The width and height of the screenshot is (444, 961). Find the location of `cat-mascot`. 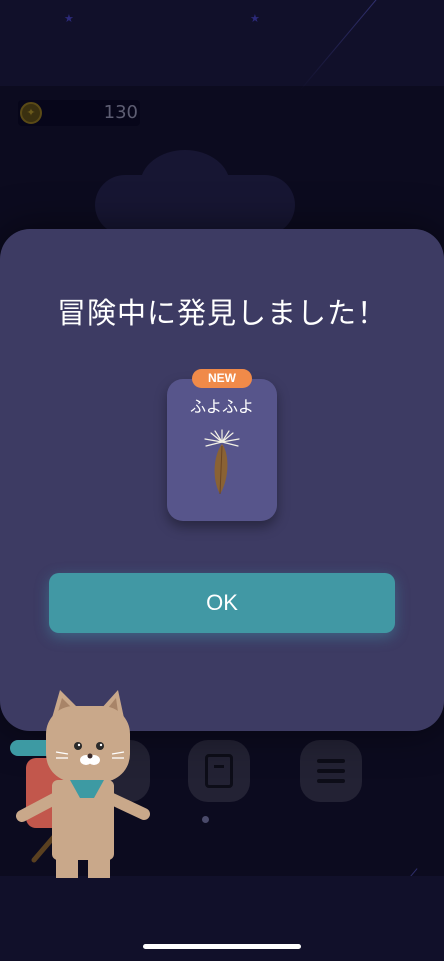

cat-mascot is located at coordinates (80, 783).